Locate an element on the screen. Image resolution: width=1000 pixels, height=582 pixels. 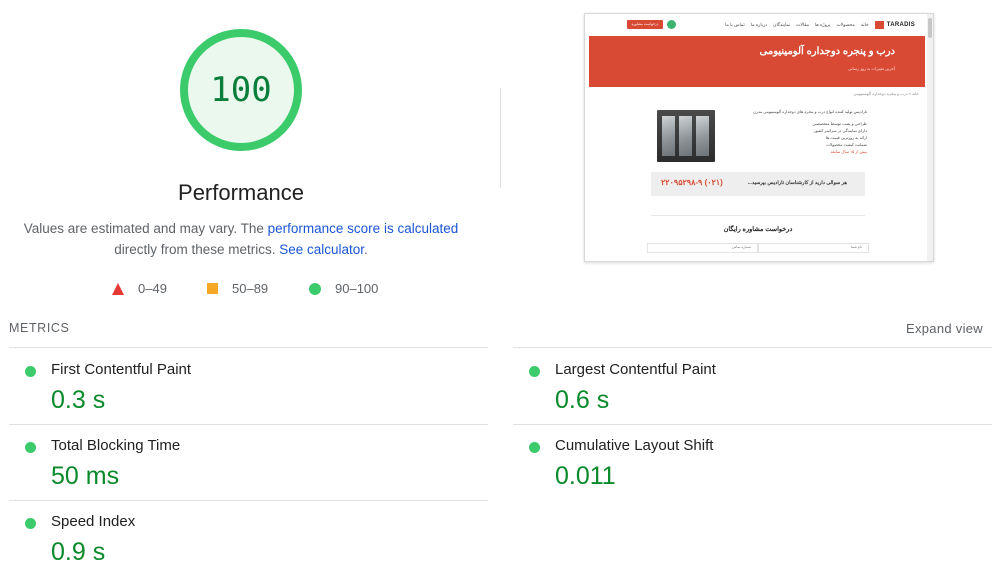
thumb-scrollbar-thumb is located at coordinates (930, 28).